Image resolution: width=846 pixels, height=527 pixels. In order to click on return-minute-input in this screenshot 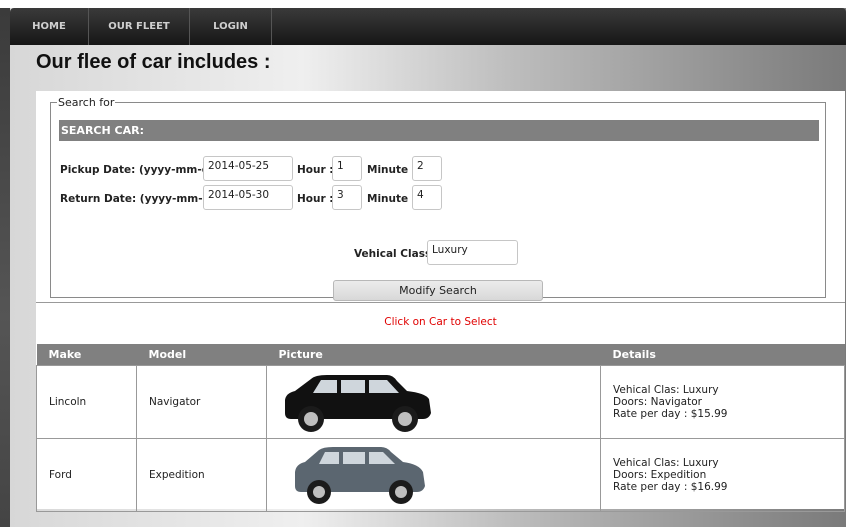, I will do `click(427, 197)`.